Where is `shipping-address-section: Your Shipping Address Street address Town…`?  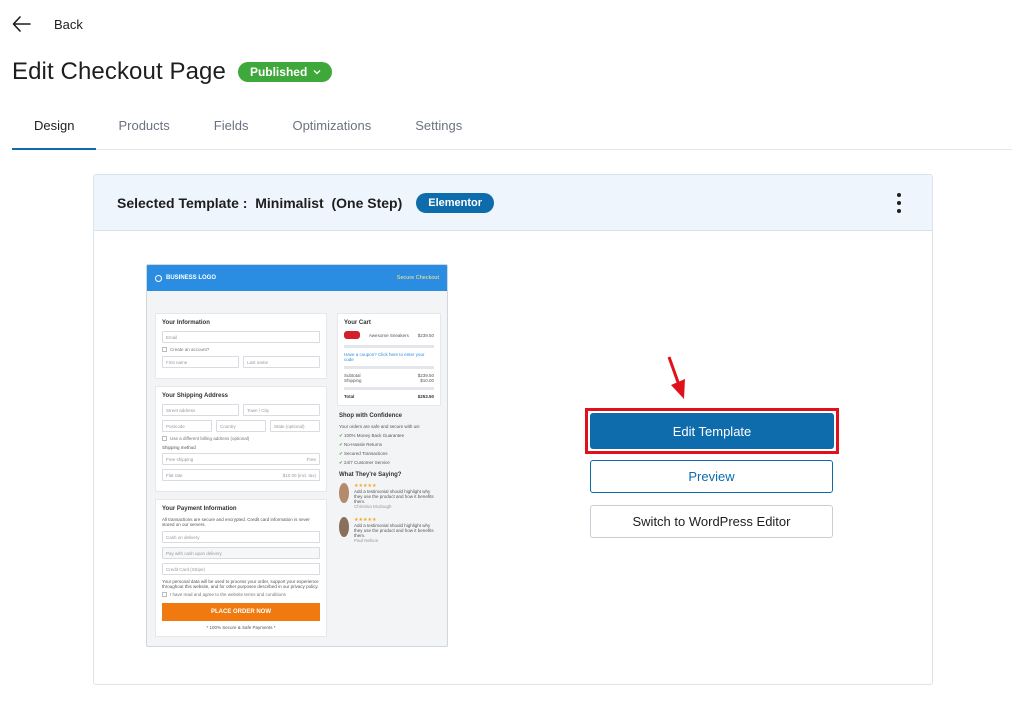
shipping-address-section: Your Shipping Address Street address Town… is located at coordinates (241, 439).